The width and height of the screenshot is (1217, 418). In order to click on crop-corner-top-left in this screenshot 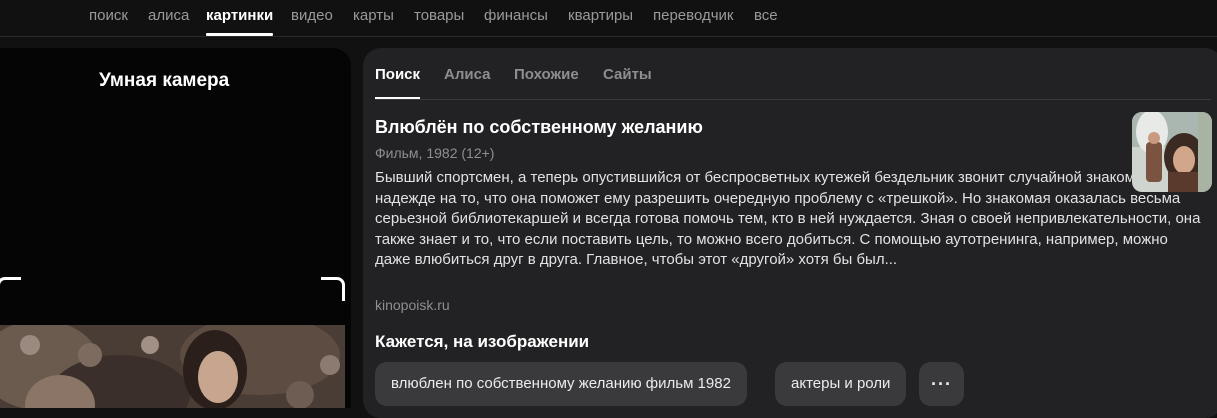, I will do `click(10, 289)`.